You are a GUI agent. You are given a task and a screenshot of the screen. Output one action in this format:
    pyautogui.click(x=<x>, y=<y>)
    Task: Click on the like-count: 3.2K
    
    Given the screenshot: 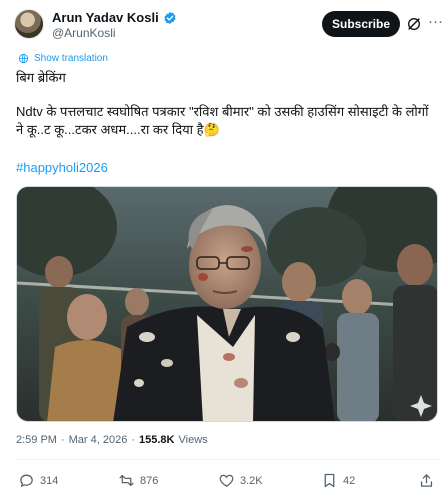 What is the action you would take?
    pyautogui.click(x=251, y=480)
    